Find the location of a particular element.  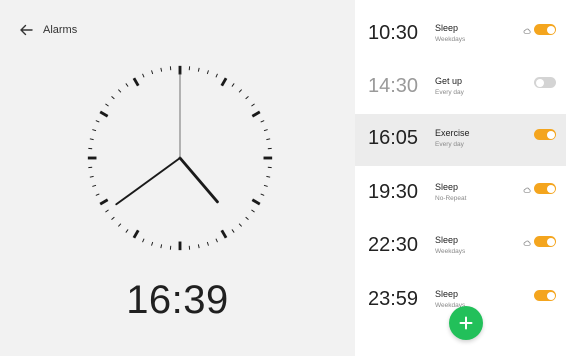

minute-hand is located at coordinates (148, 181).